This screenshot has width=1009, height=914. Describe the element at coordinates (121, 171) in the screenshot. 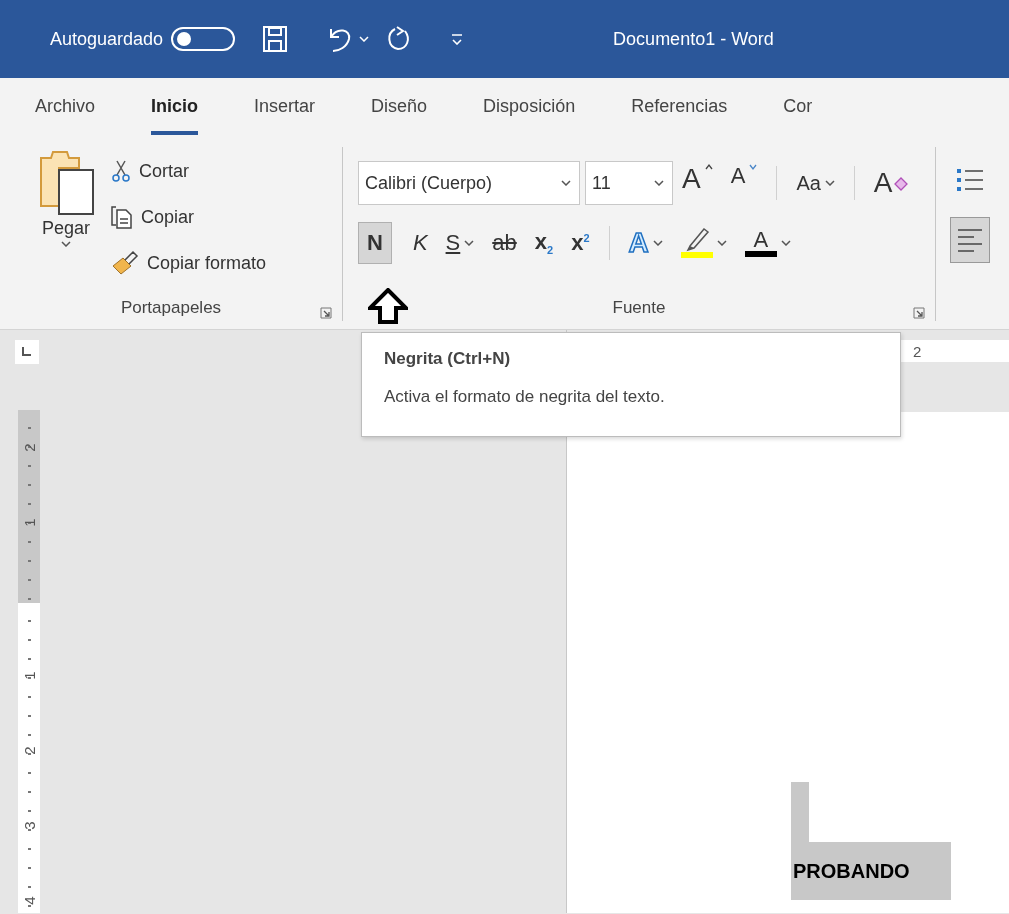

I see `scissors-icon` at that location.